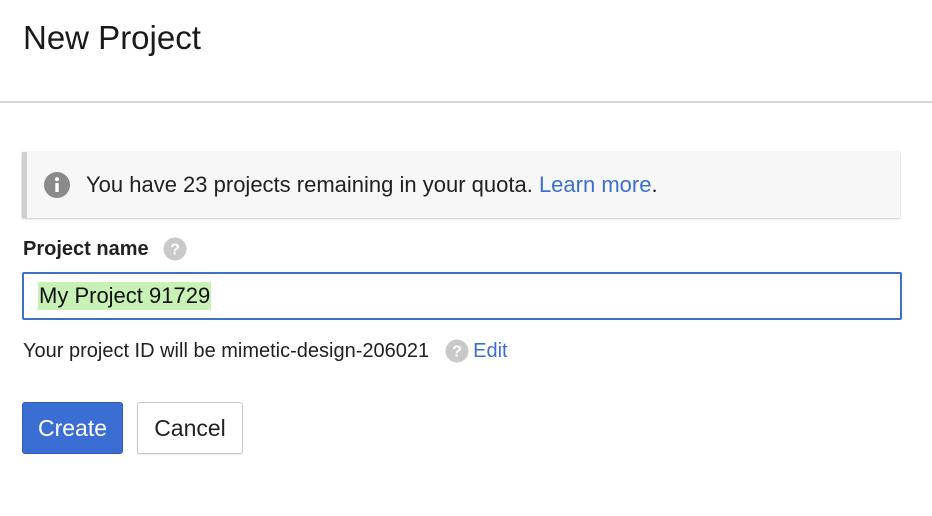 This screenshot has height=516, width=932. Describe the element at coordinates (190, 428) in the screenshot. I see `cancel-button: Cancel` at that location.